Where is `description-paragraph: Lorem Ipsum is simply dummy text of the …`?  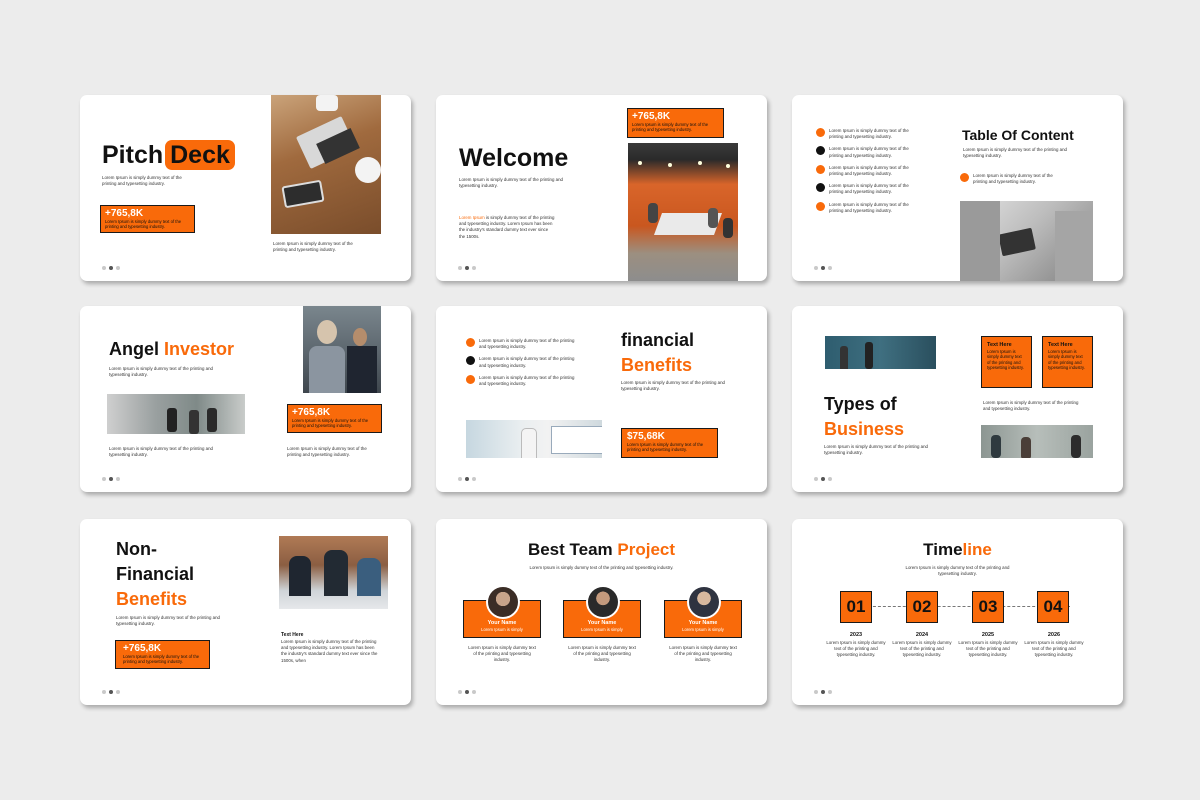 description-paragraph: Lorem Ipsum is simply dummy text of the … is located at coordinates (329, 651).